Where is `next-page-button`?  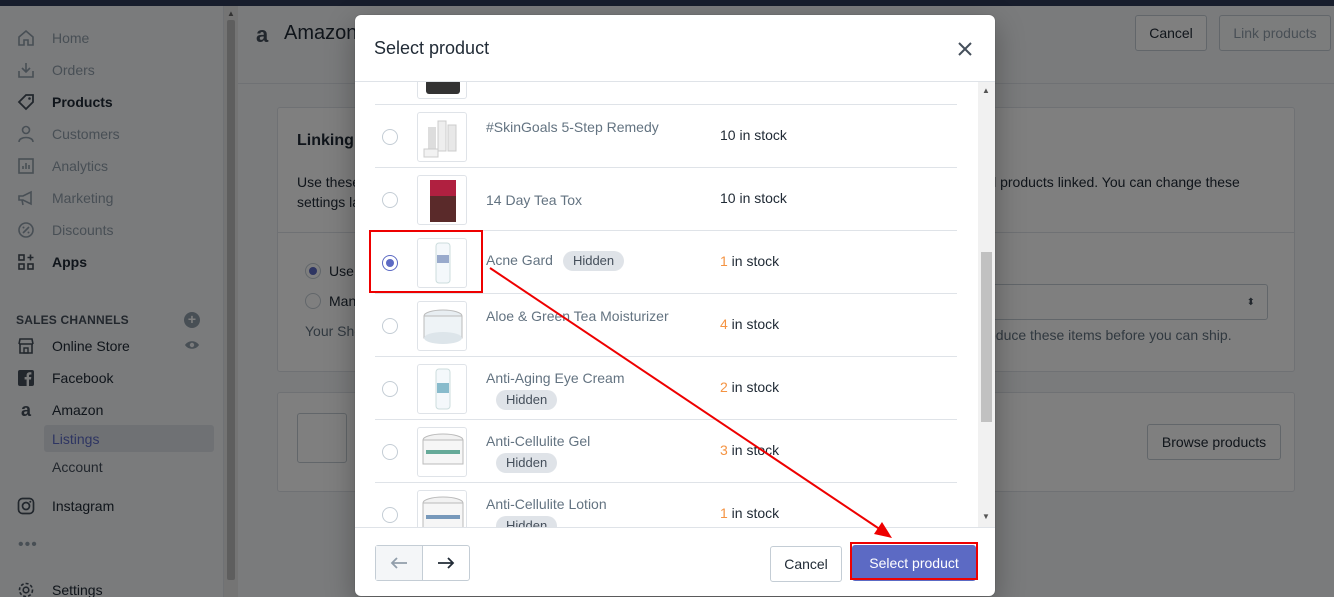 next-page-button is located at coordinates (446, 563).